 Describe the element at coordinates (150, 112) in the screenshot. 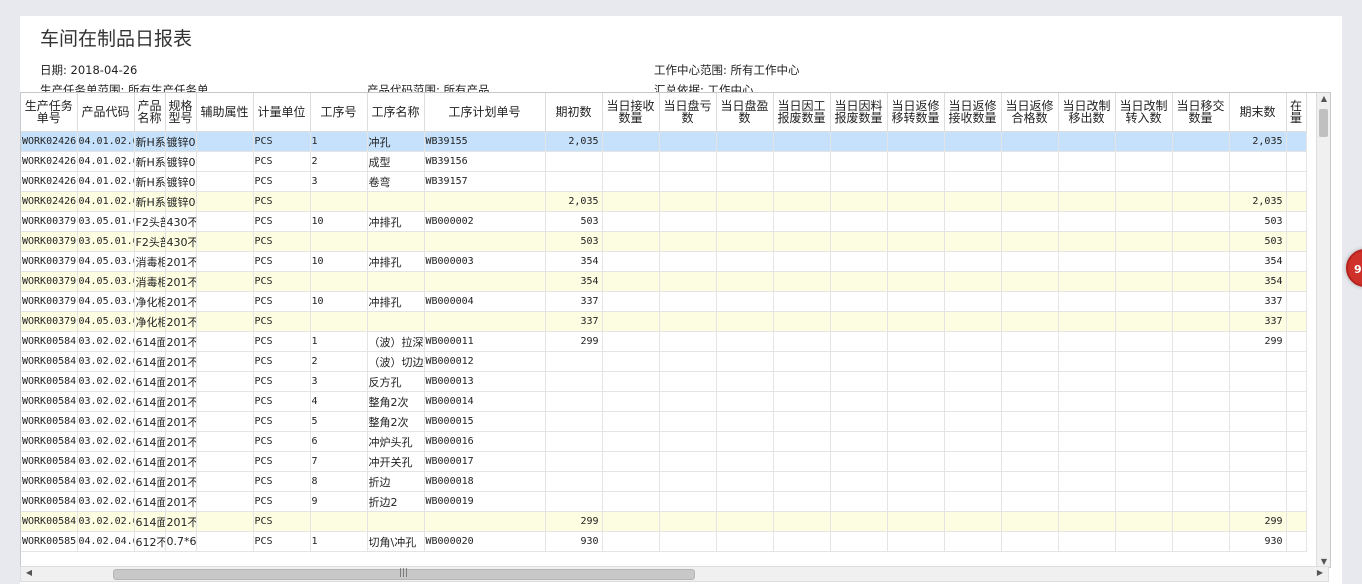

I see `column-header: 产品 名称` at that location.